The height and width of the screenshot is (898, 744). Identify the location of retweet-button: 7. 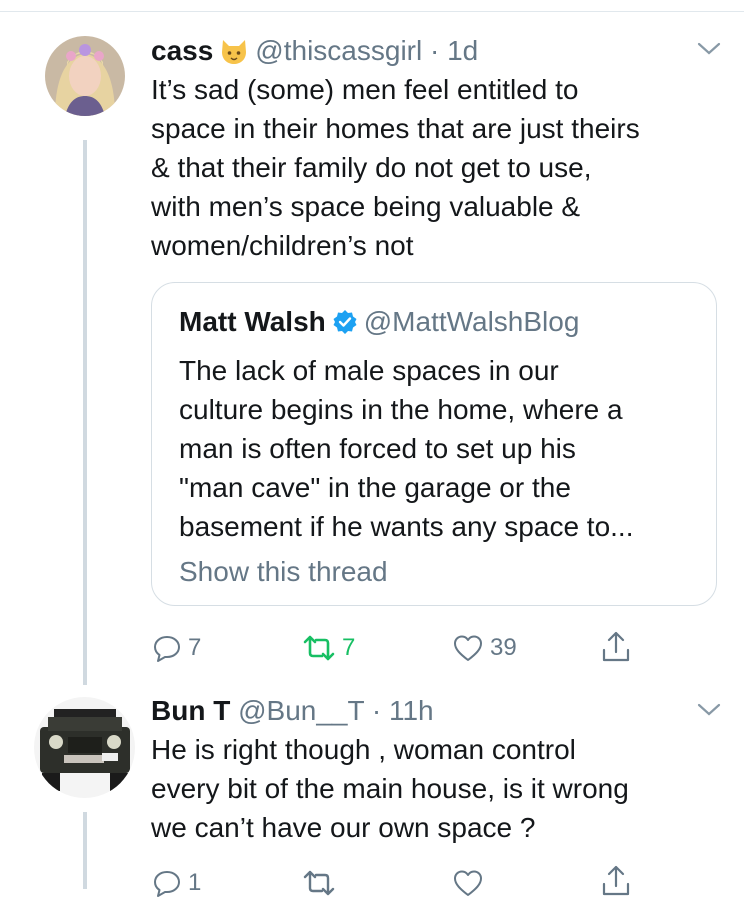
(328, 648).